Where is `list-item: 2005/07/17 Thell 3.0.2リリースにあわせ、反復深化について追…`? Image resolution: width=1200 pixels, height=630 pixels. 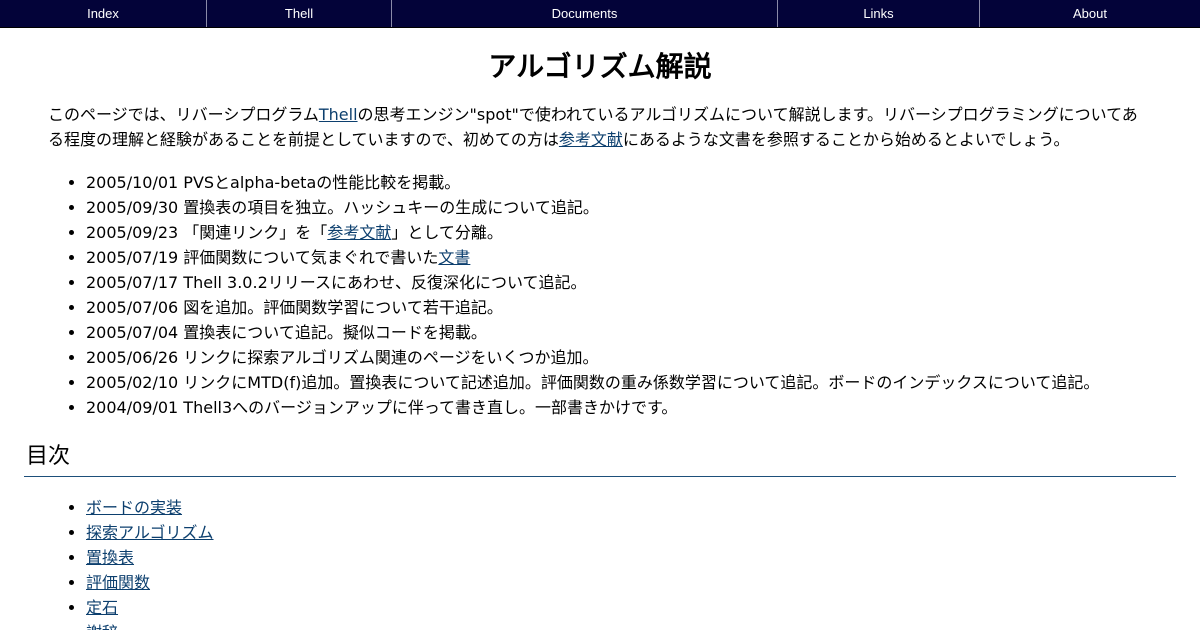
list-item: 2005/07/17 Thell 3.0.2リリースにあわせ、反復深化について追… is located at coordinates (643, 282).